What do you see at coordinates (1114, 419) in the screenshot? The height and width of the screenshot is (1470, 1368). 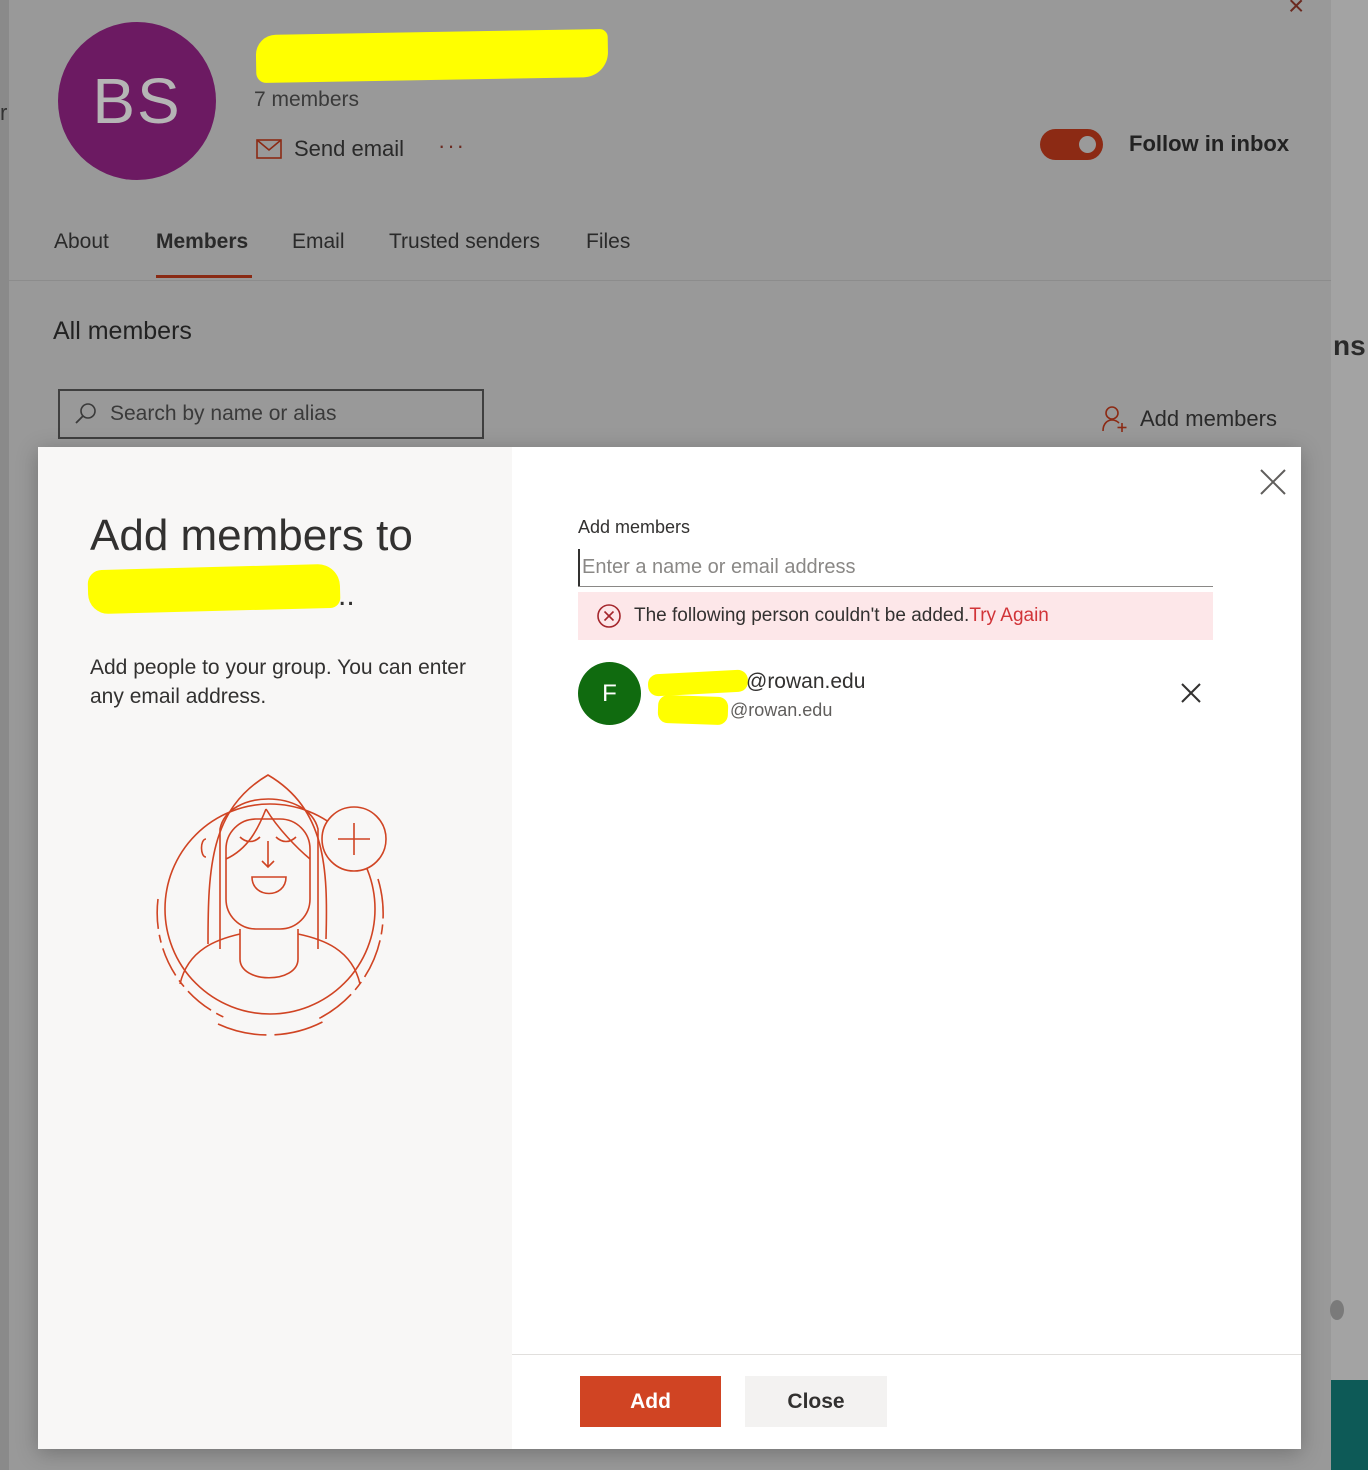 I see `add-person-icon` at bounding box center [1114, 419].